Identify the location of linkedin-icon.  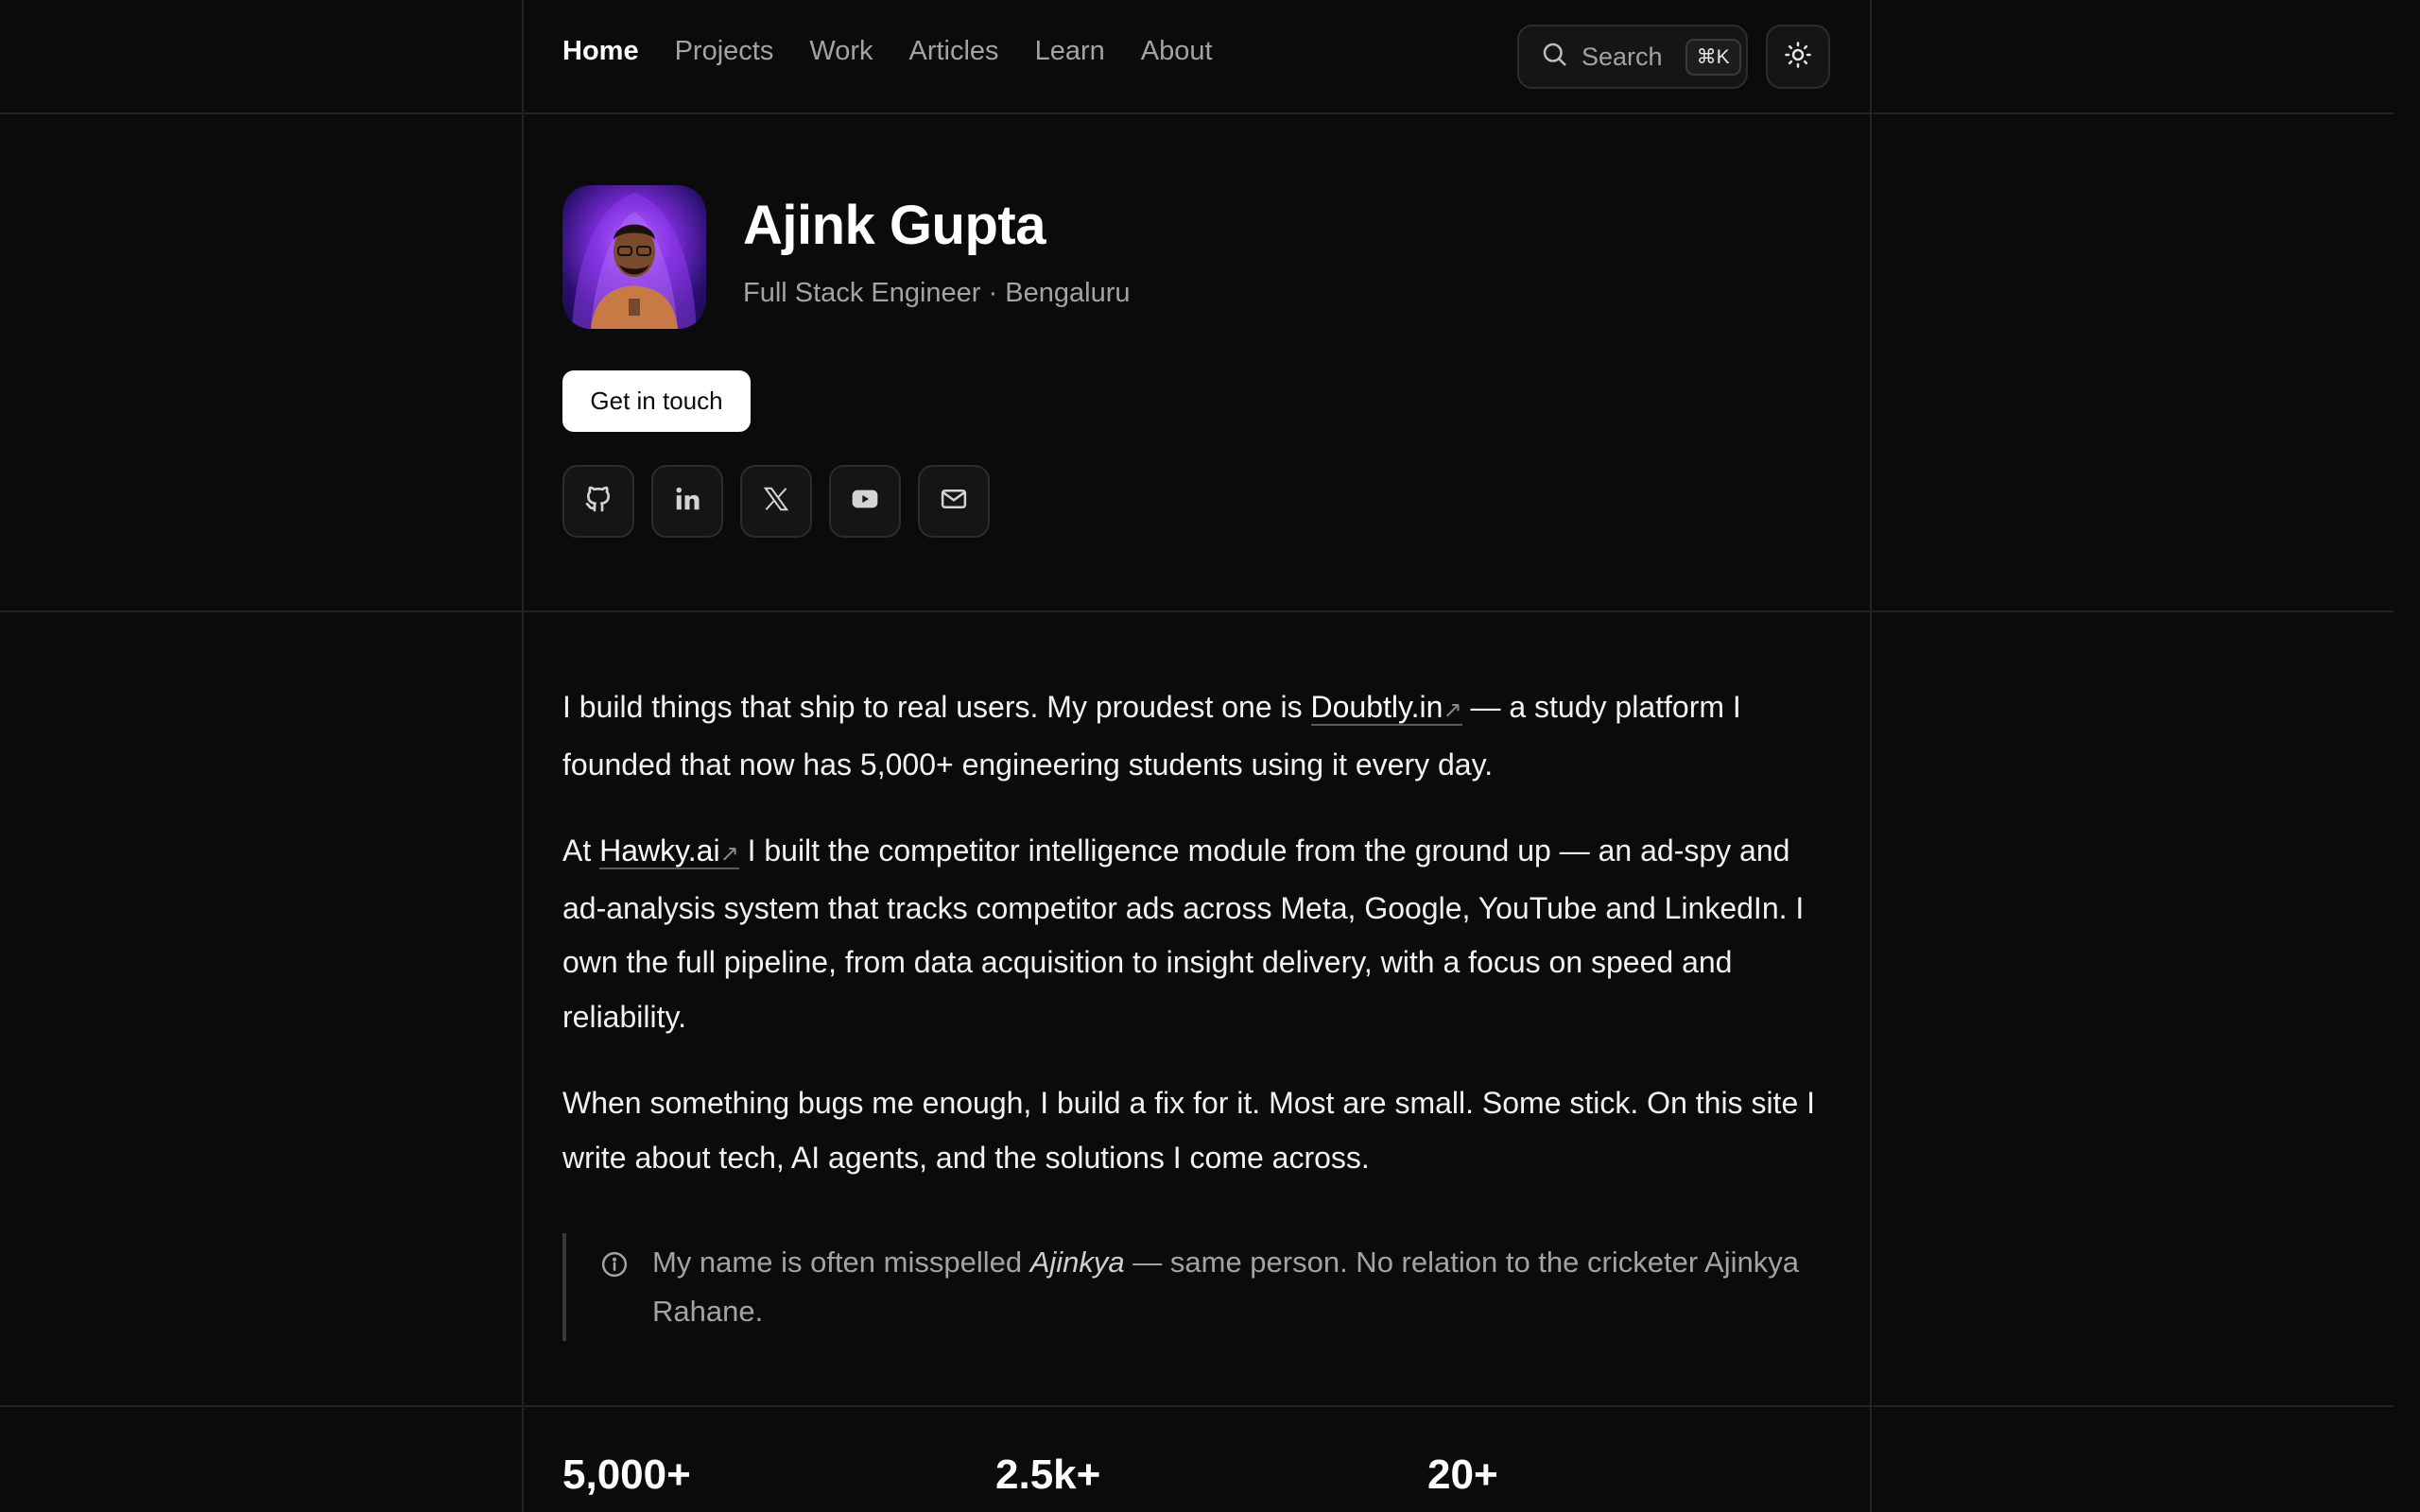
(687, 501).